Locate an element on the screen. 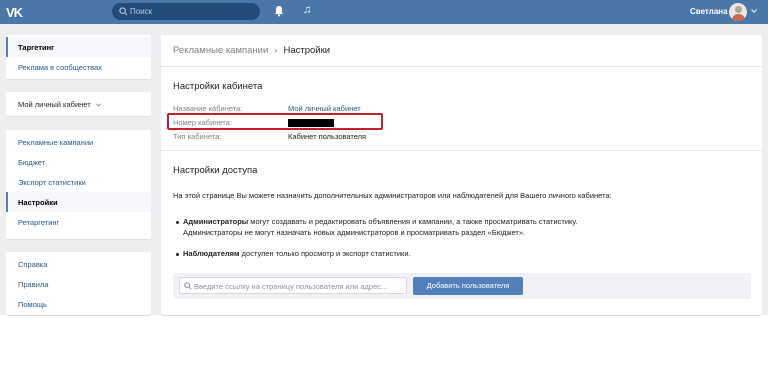  sidebar-item-budget: Бюджет is located at coordinates (78, 162).